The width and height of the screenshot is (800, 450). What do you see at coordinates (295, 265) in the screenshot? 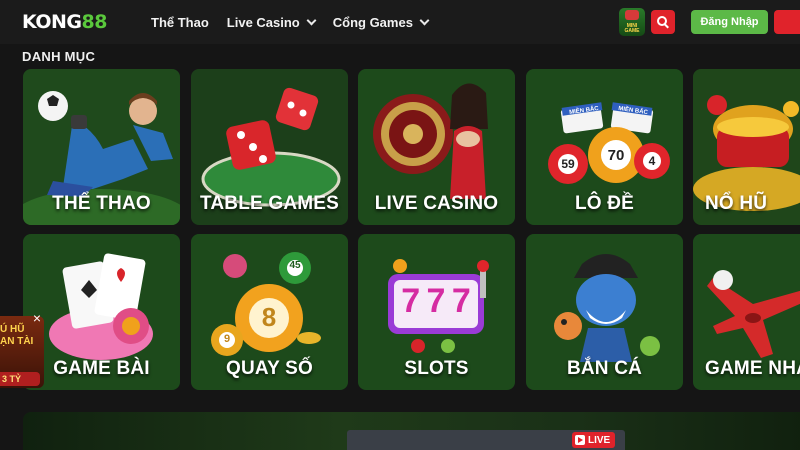
I see `lottery-ball-number: 45` at bounding box center [295, 265].